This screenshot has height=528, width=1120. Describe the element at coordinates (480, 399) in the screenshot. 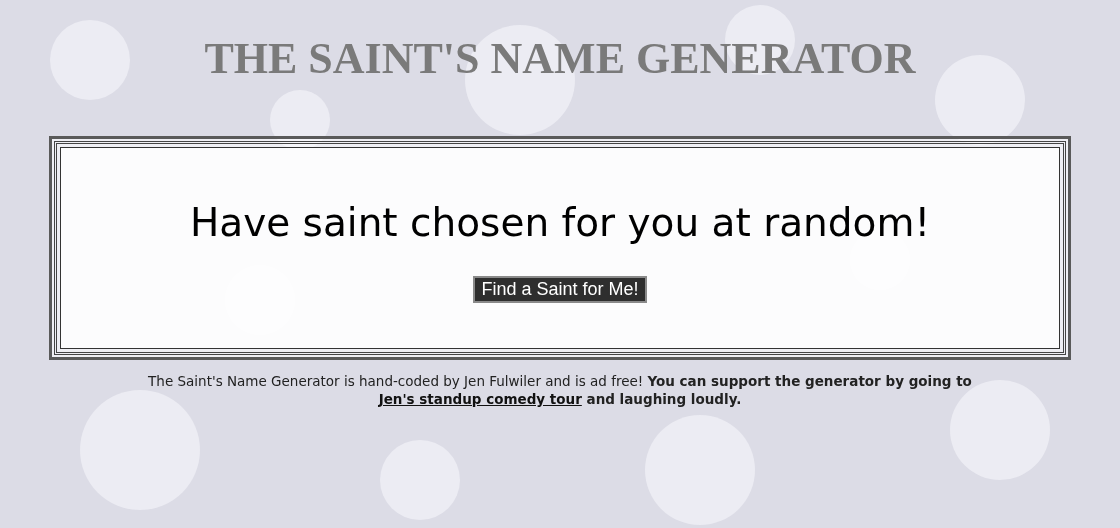

I see `tour-link: Jen's standup comedy tour` at that location.